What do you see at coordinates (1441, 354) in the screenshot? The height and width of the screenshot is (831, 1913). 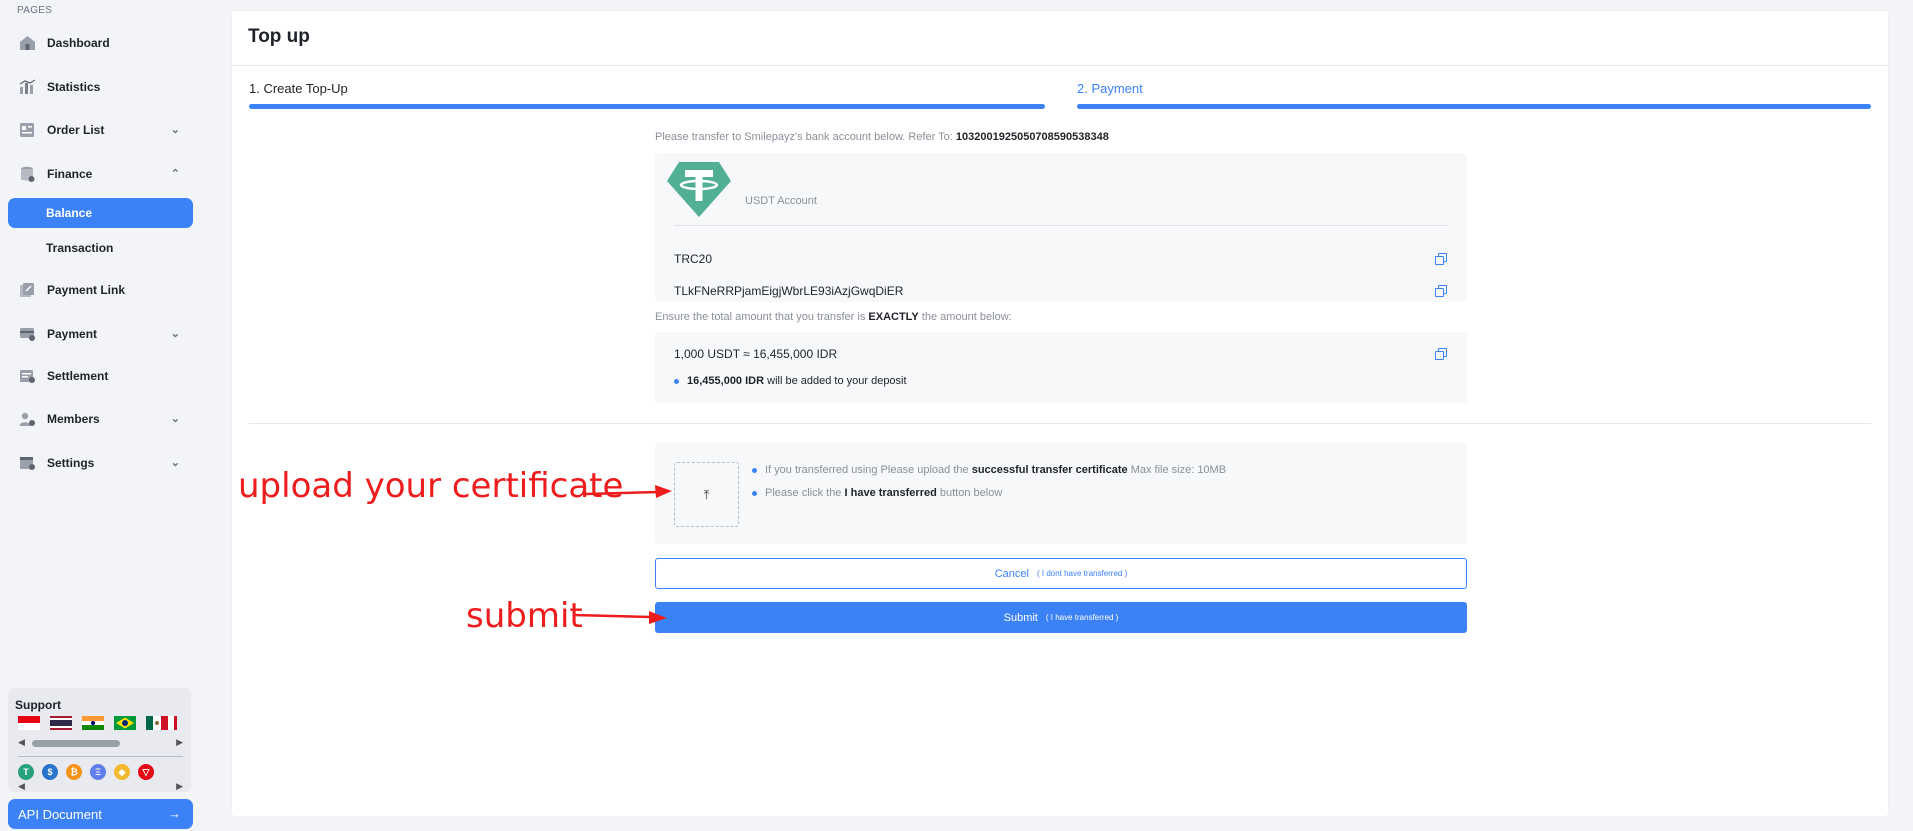 I see `copy-amount-icon` at bounding box center [1441, 354].